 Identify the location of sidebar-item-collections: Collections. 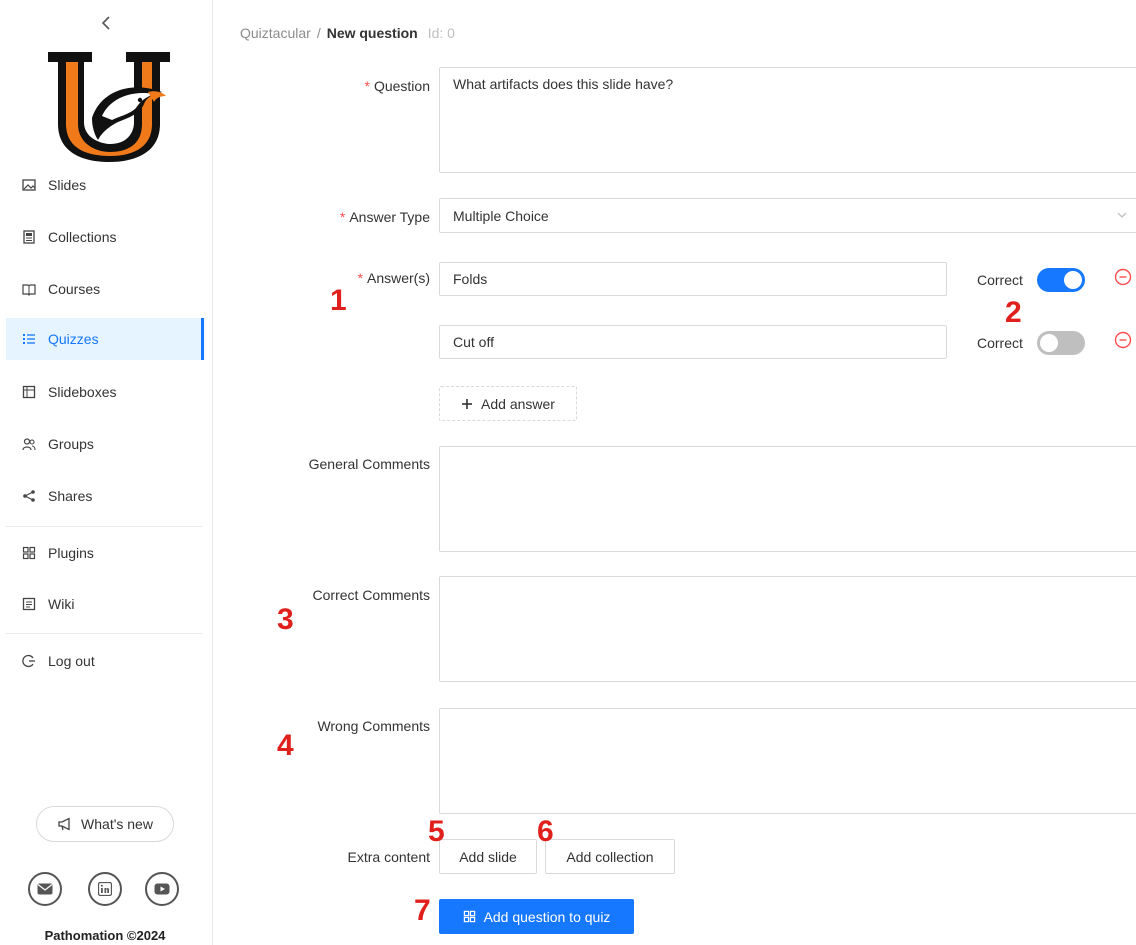
(105, 237).